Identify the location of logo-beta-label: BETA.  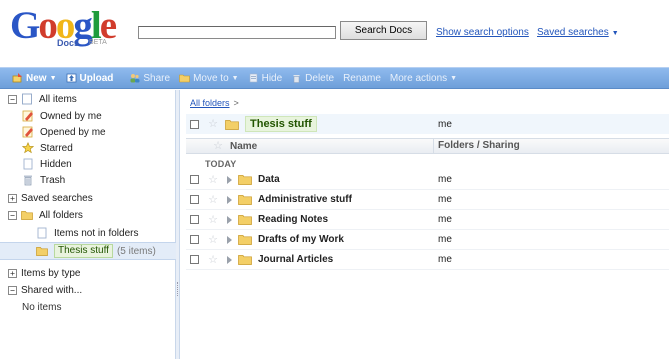
(98, 42).